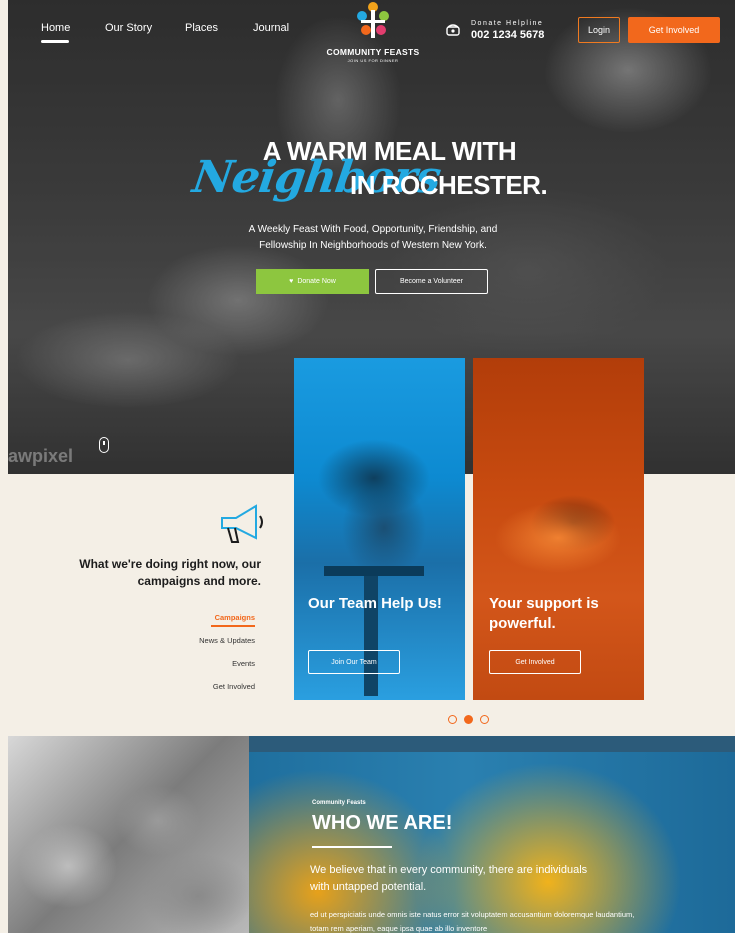  I want to click on carousel-dots, so click(470, 720).